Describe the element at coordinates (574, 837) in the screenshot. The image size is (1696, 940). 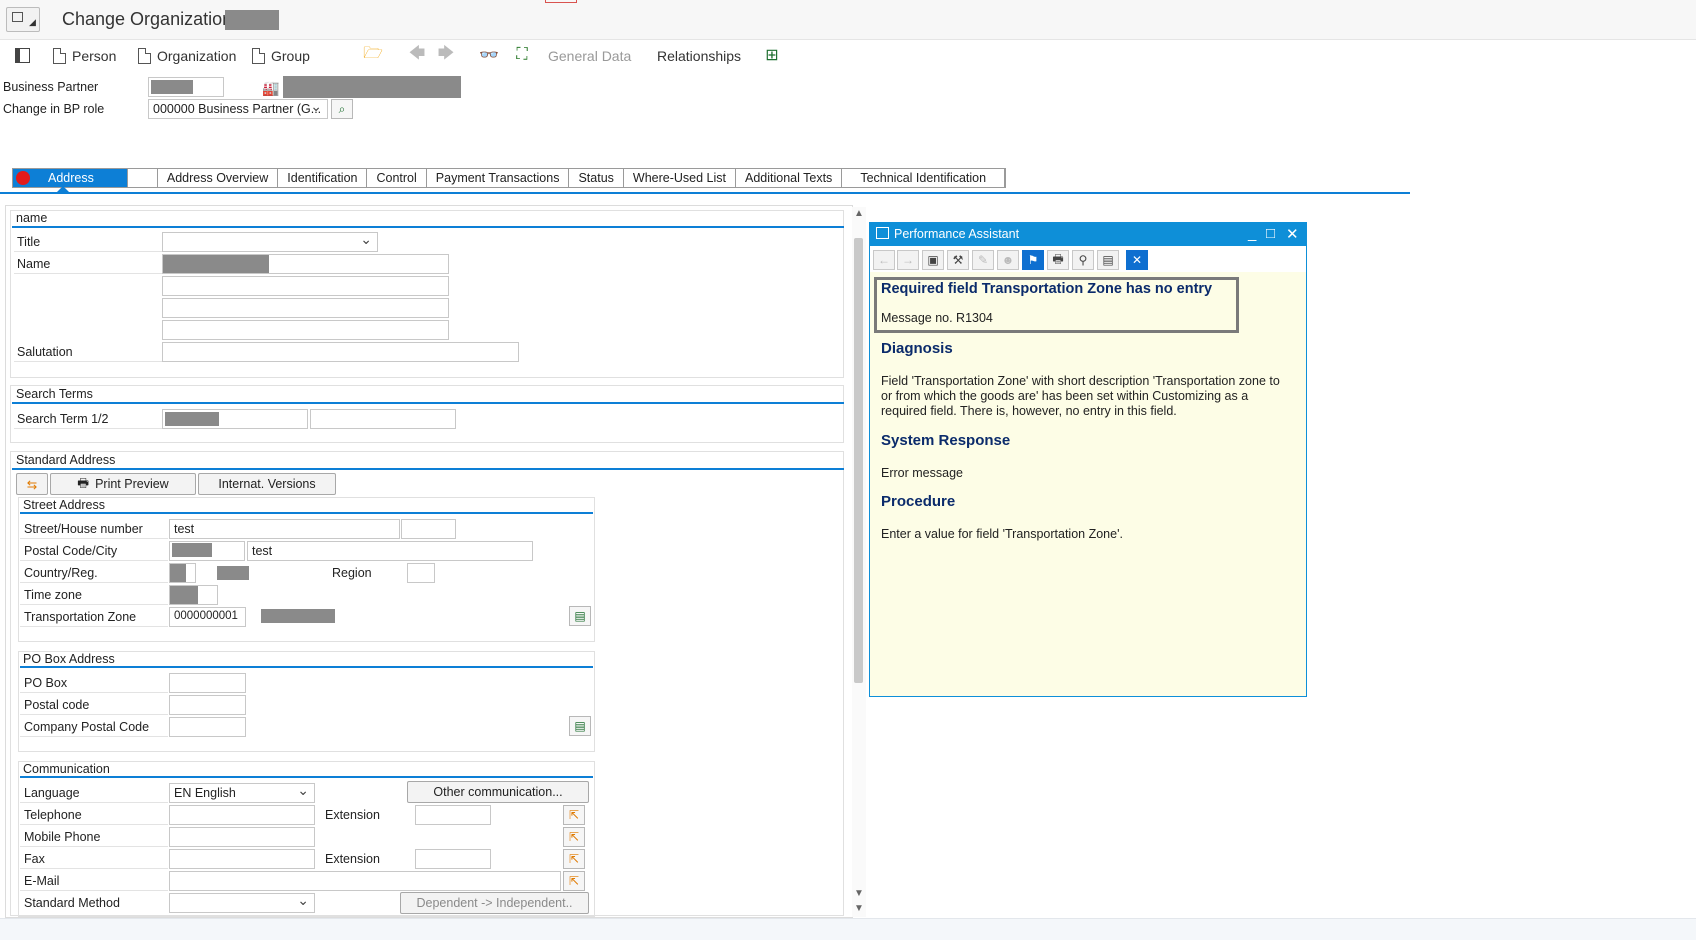
I see `more-mobile-icon: ⇱` at that location.